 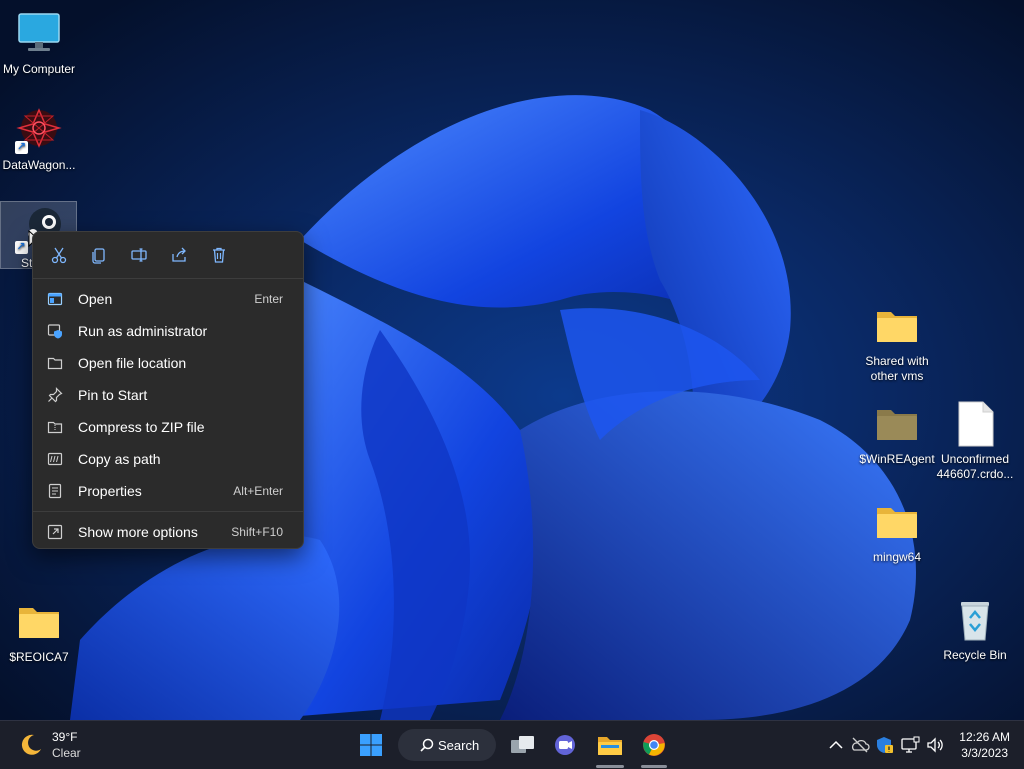 What do you see at coordinates (113, 395) in the screenshot?
I see `menu-item-label: Pin to Start` at bounding box center [113, 395].